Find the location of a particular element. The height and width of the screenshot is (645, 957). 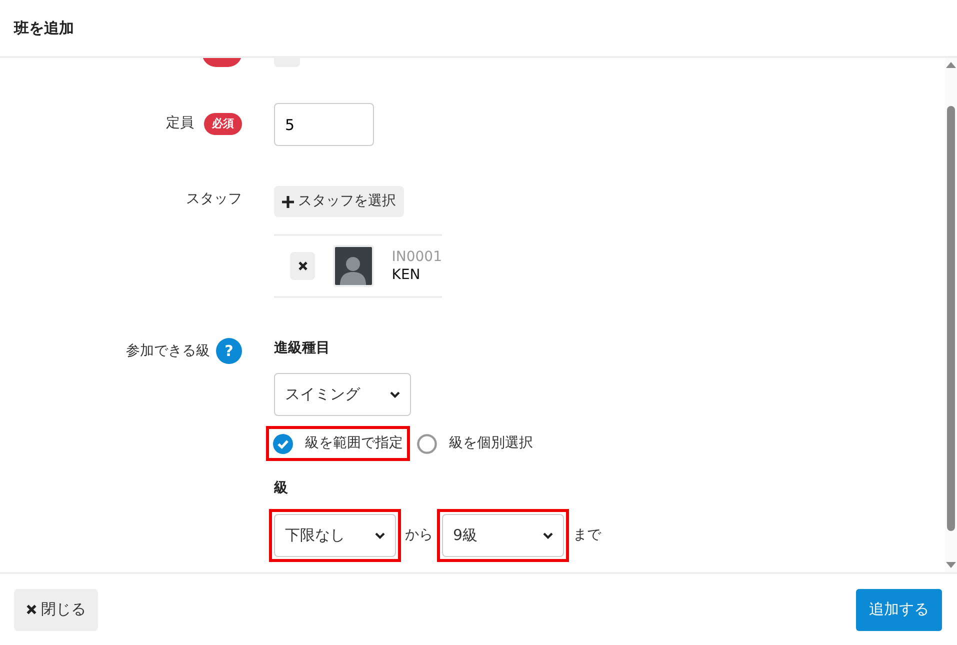

grade-select: 下限なし is located at coordinates (335, 535).